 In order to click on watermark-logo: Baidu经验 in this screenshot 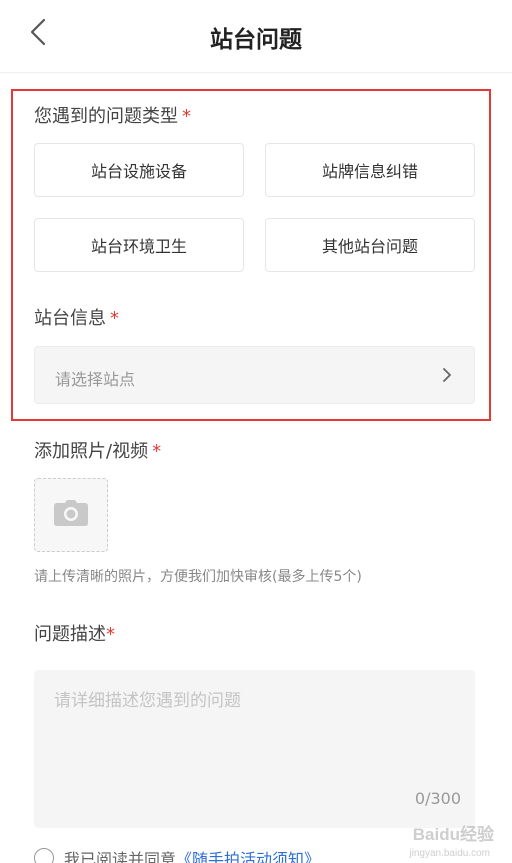, I will do `click(453, 834)`.